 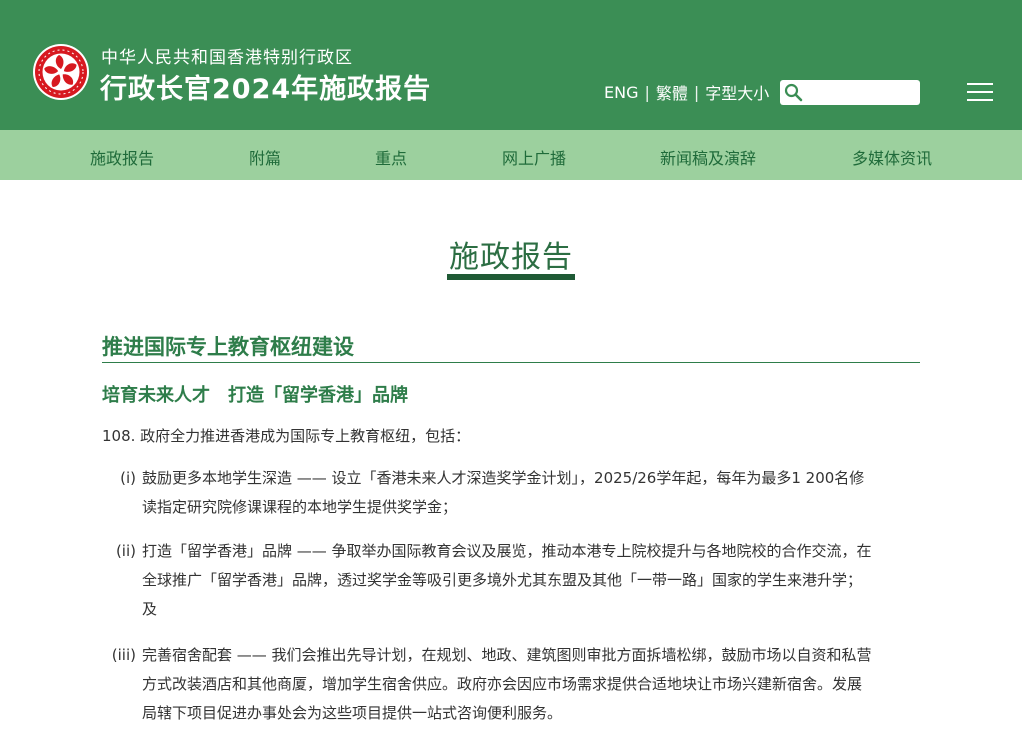 What do you see at coordinates (892, 157) in the screenshot?
I see `nav-item-multimedia: 多媒体资讯` at bounding box center [892, 157].